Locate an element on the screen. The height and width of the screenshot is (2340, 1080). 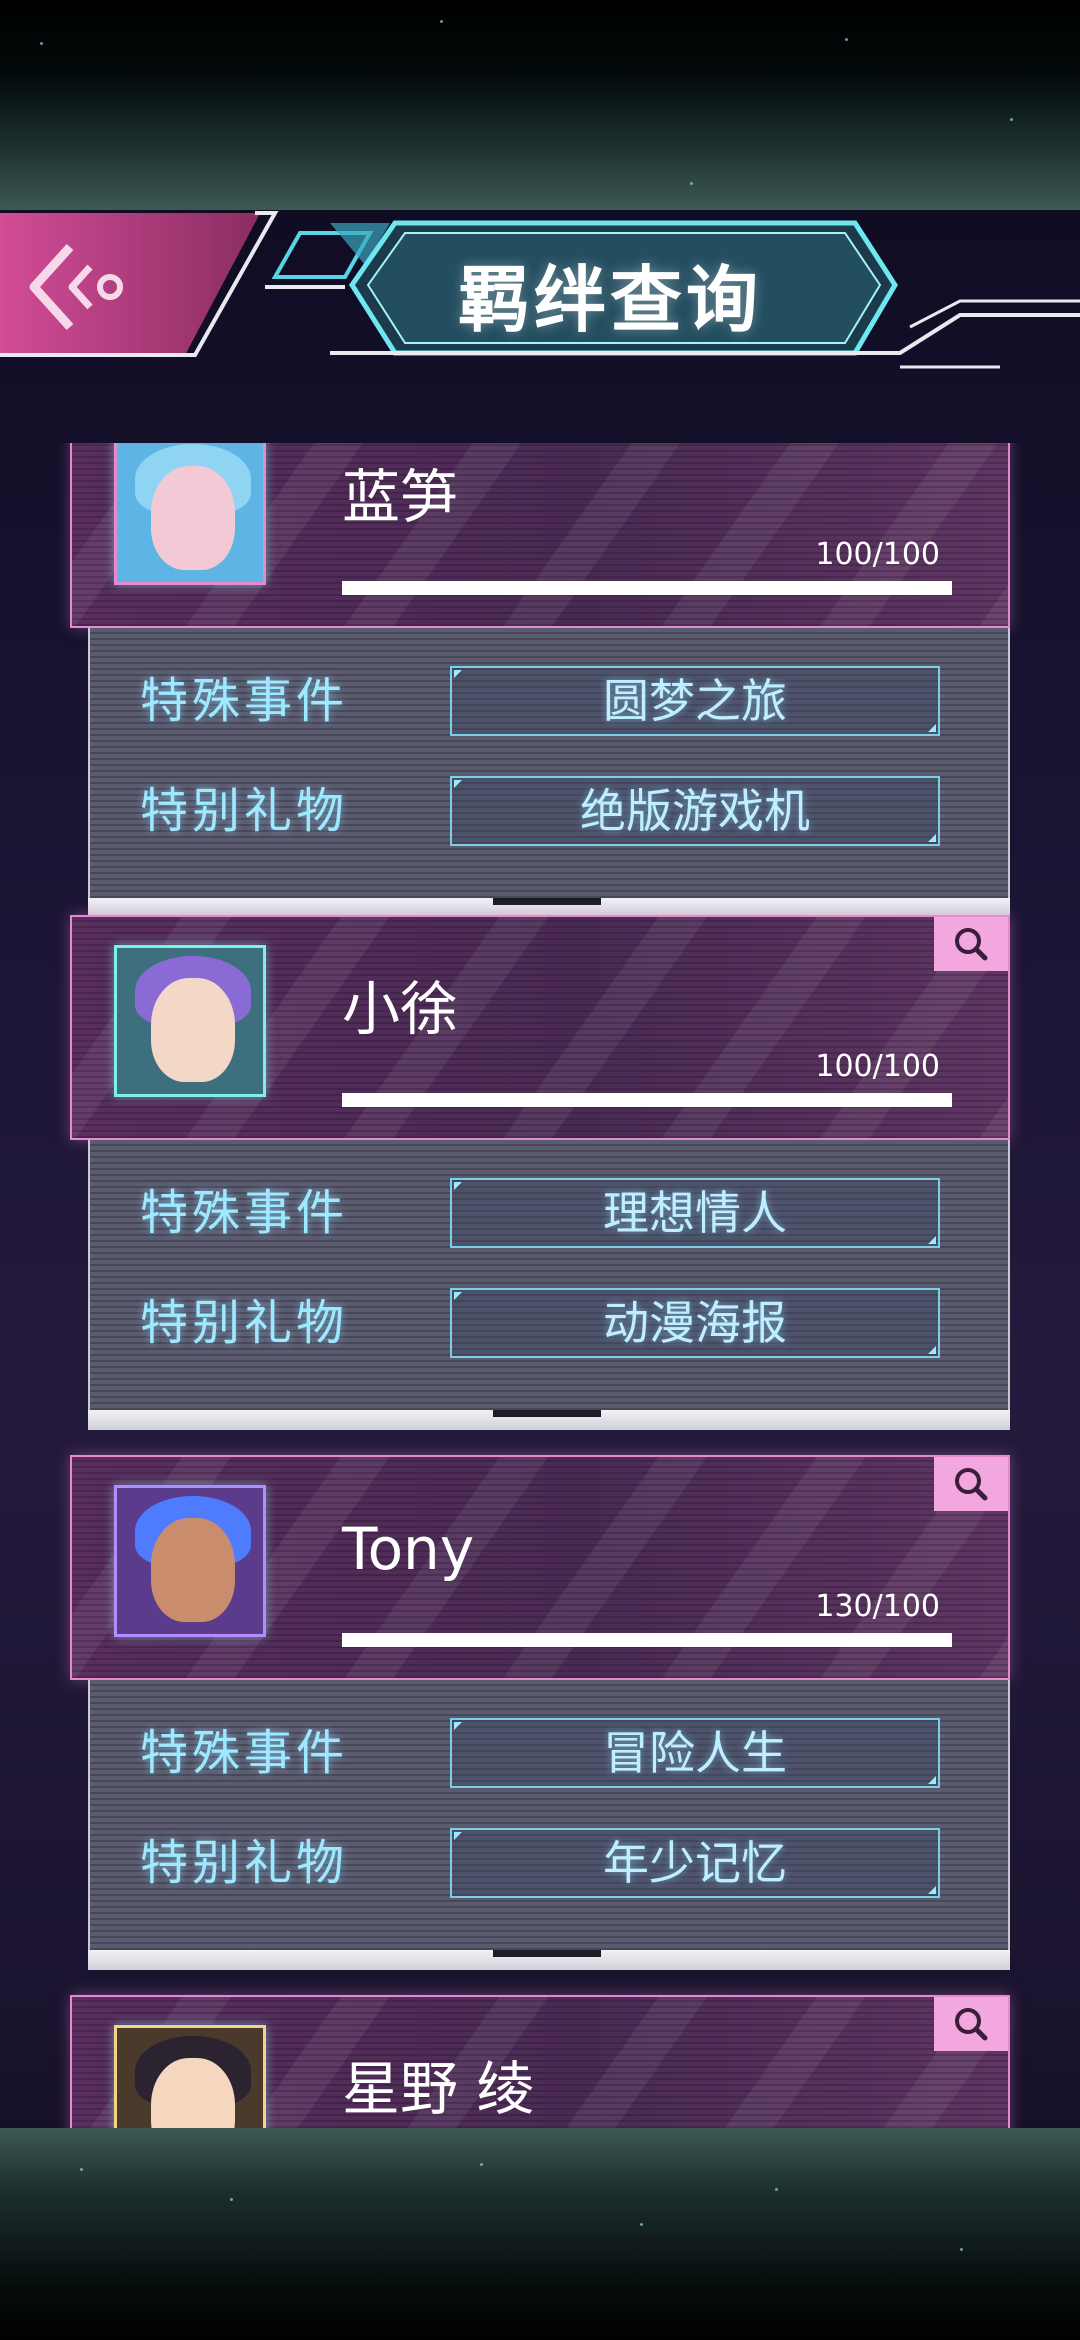
event-value: 理想情人 is located at coordinates (695, 1213).